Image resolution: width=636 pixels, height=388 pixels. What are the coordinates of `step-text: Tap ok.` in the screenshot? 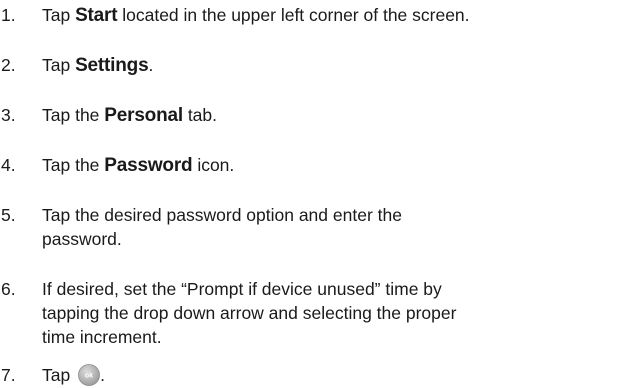 It's located at (73, 375).